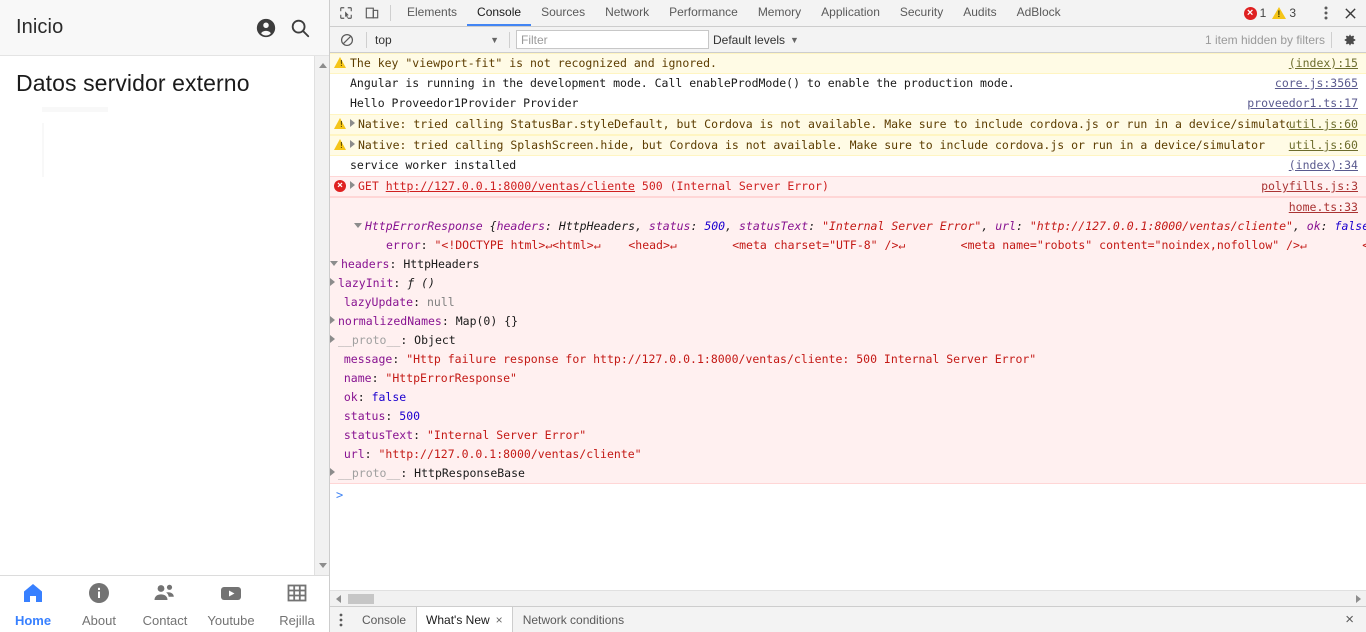  Describe the element at coordinates (266, 28) in the screenshot. I see `account-circle-icon` at that location.